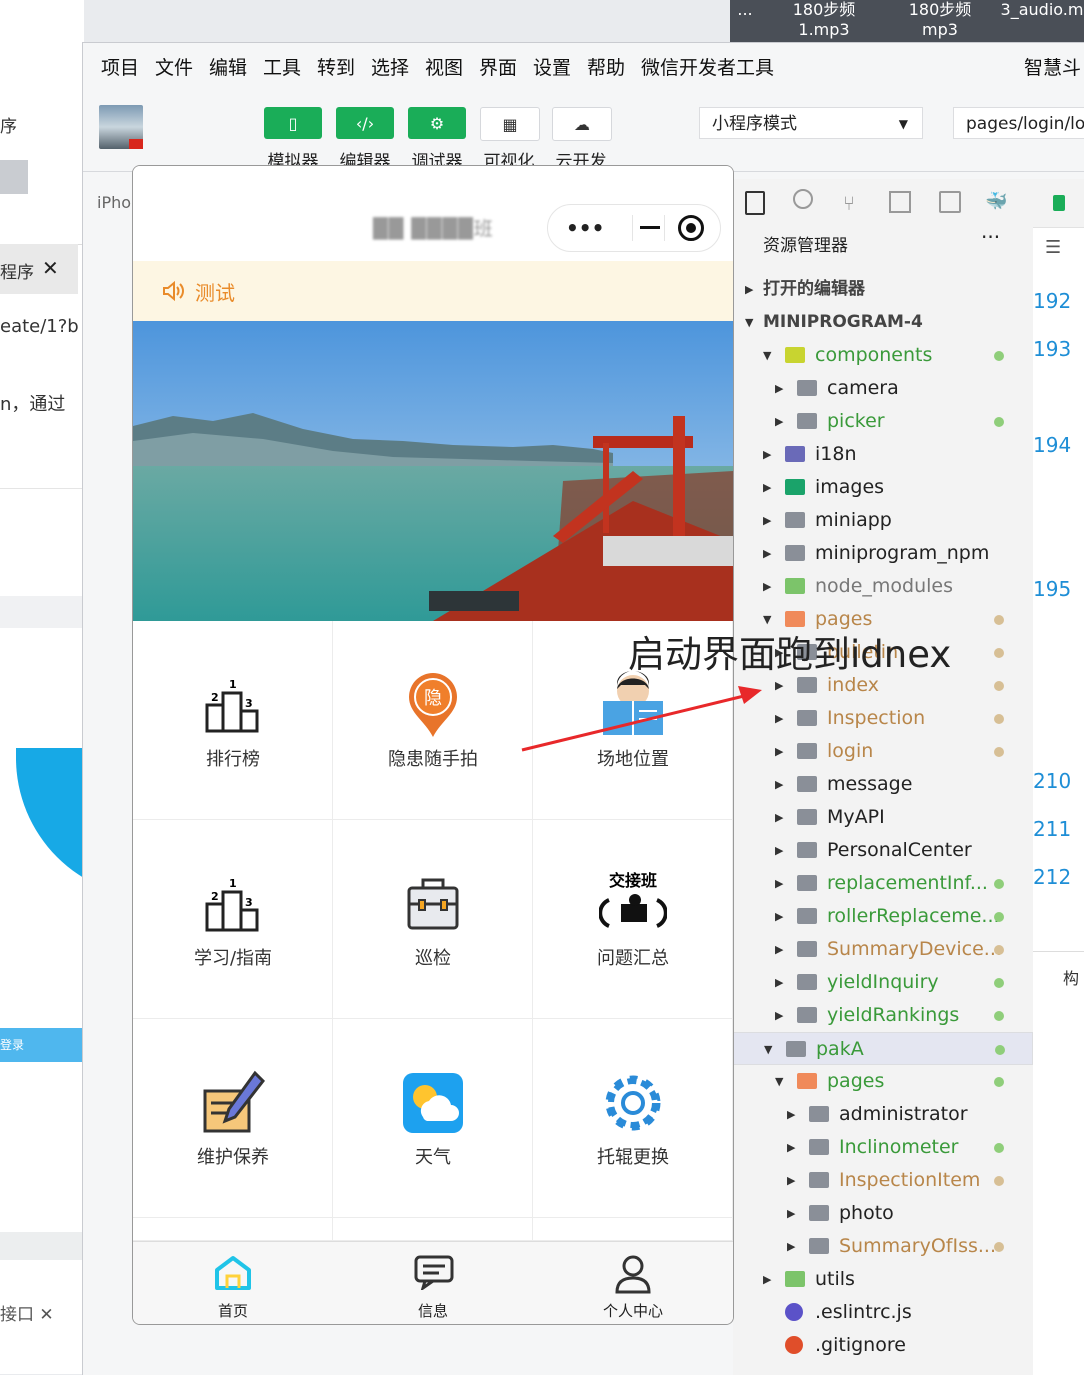 This screenshot has width=1084, height=1375. What do you see at coordinates (641, 719) in the screenshot?
I see `annotation-arrow` at bounding box center [641, 719].